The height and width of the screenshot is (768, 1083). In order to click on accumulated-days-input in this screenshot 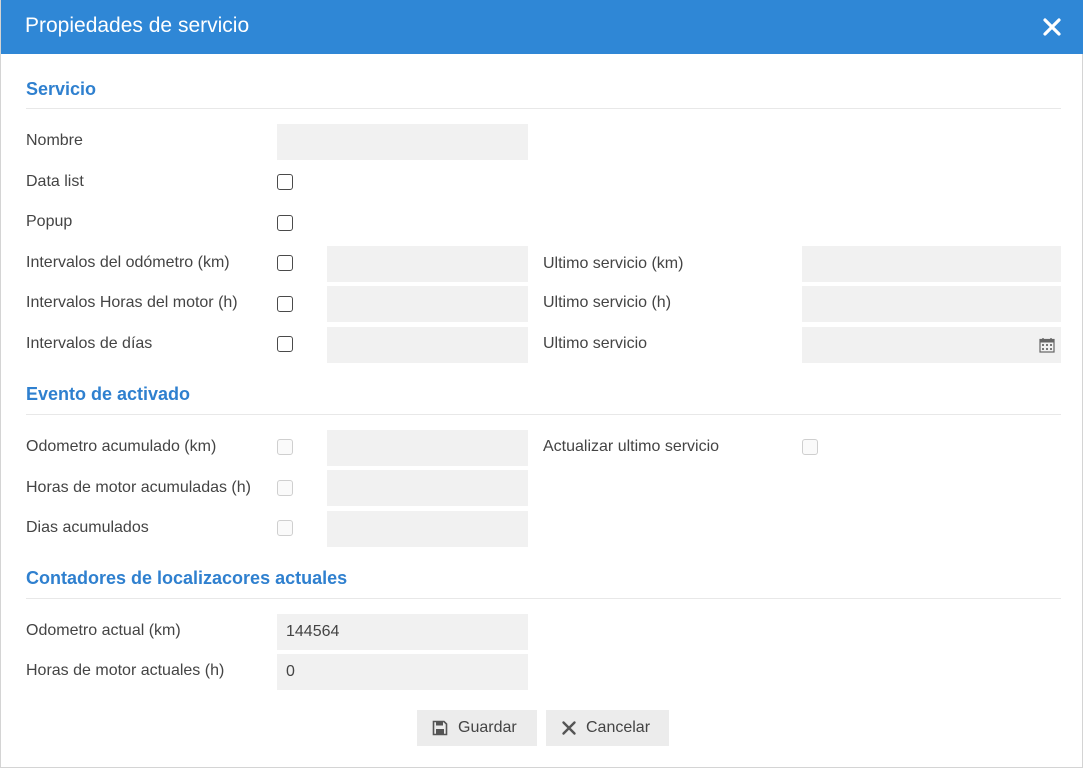, I will do `click(427, 529)`.